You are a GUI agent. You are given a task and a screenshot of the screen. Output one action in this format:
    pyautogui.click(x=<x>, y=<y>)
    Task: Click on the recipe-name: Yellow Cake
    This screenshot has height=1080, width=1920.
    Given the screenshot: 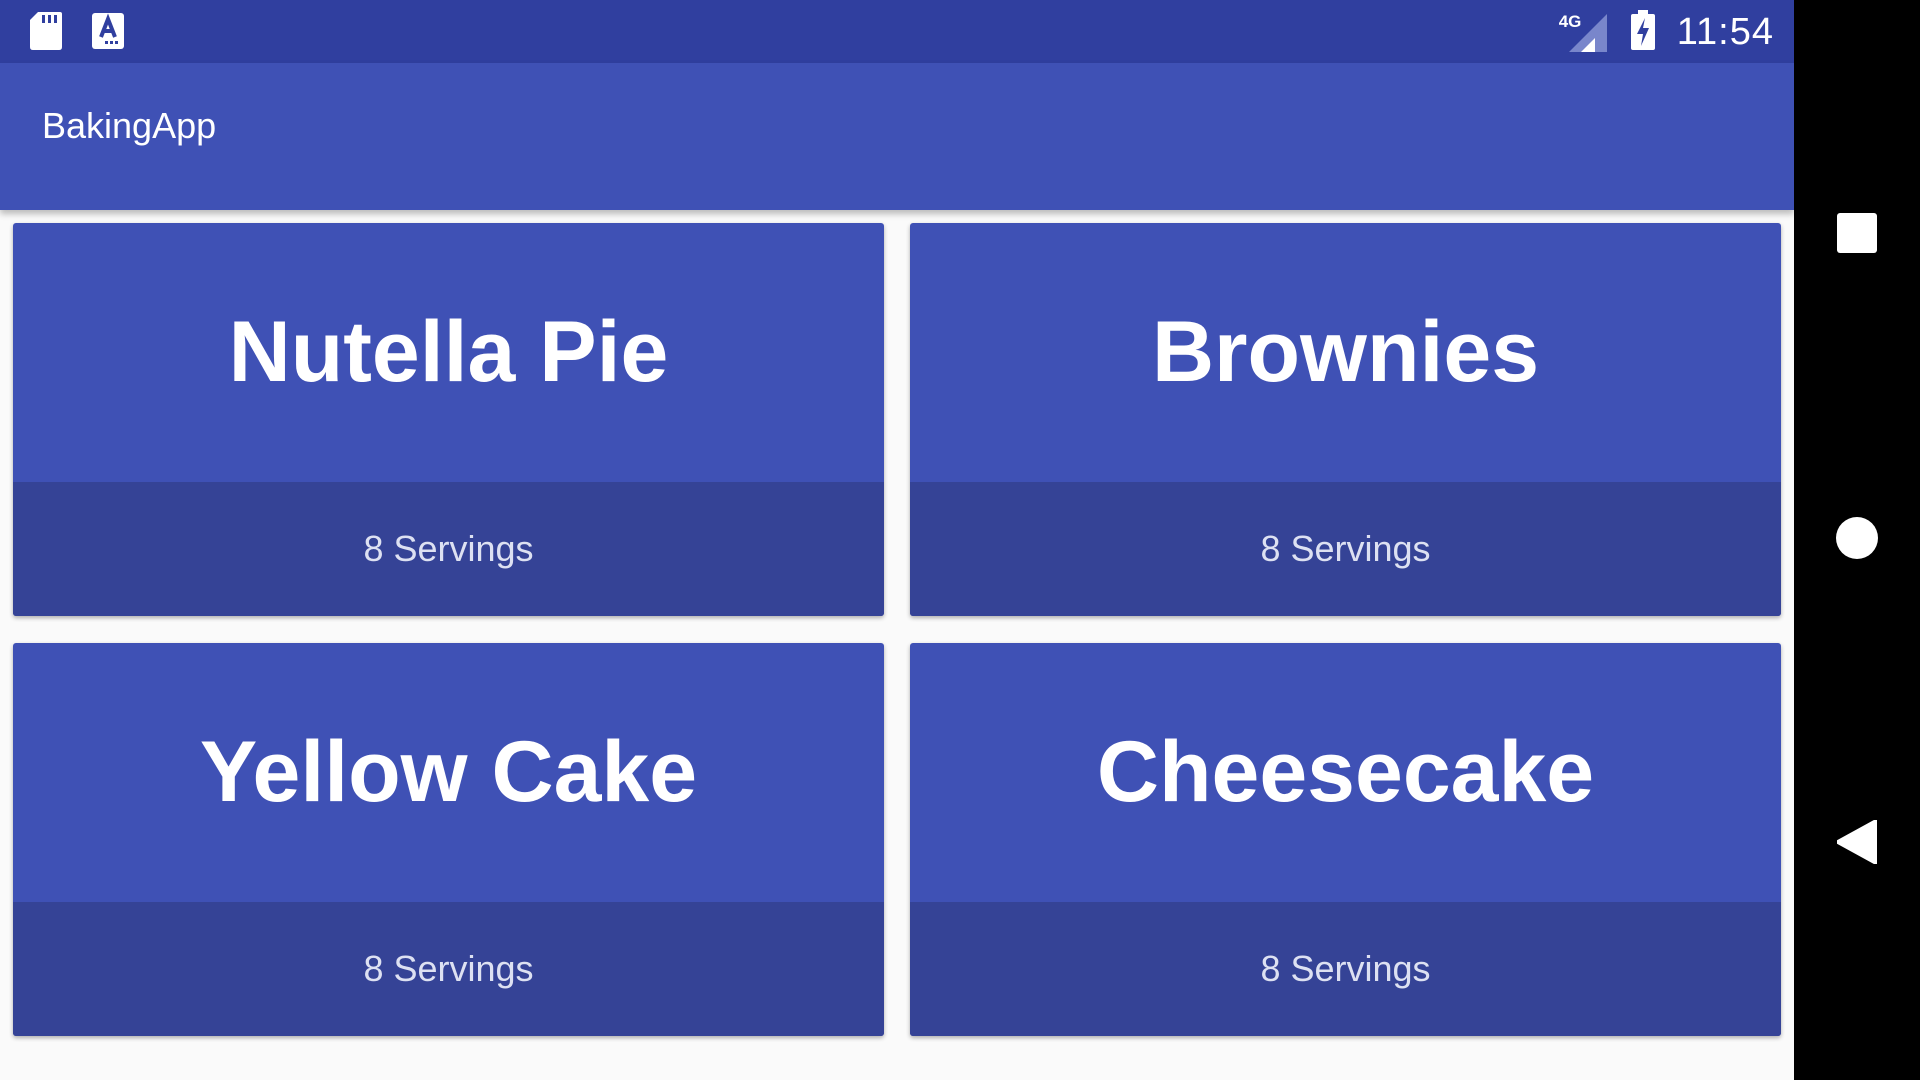 What is the action you would take?
    pyautogui.click(x=448, y=772)
    